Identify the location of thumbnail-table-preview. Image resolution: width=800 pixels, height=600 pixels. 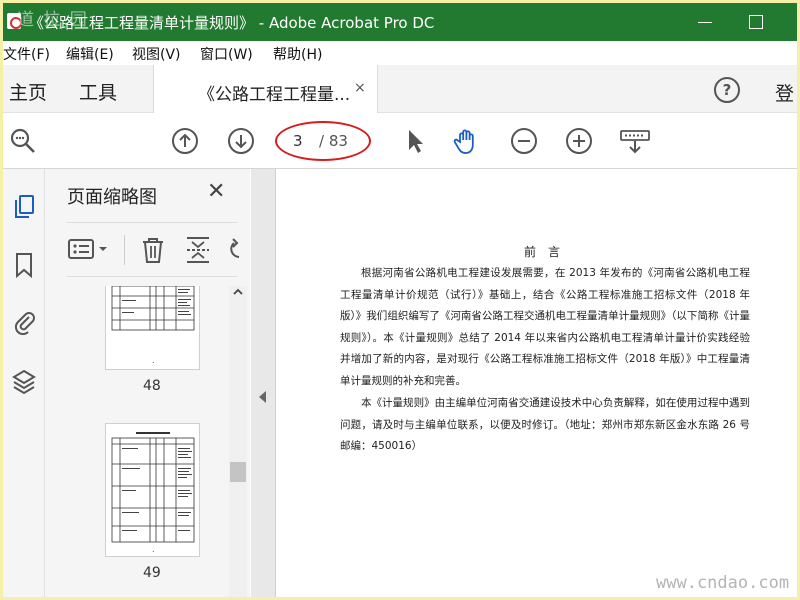
(153, 487).